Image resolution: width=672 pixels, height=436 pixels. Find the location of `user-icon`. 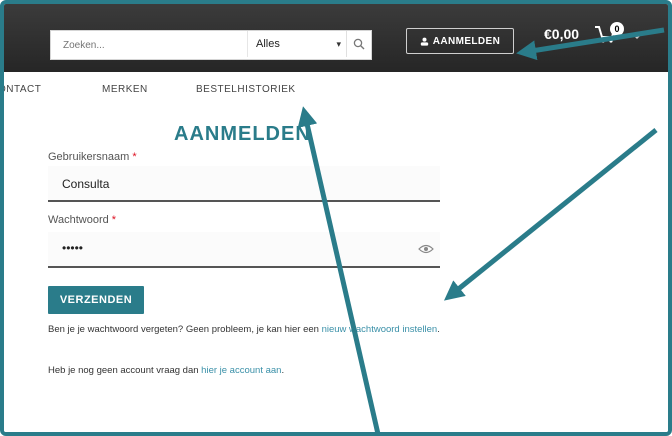

user-icon is located at coordinates (424, 41).